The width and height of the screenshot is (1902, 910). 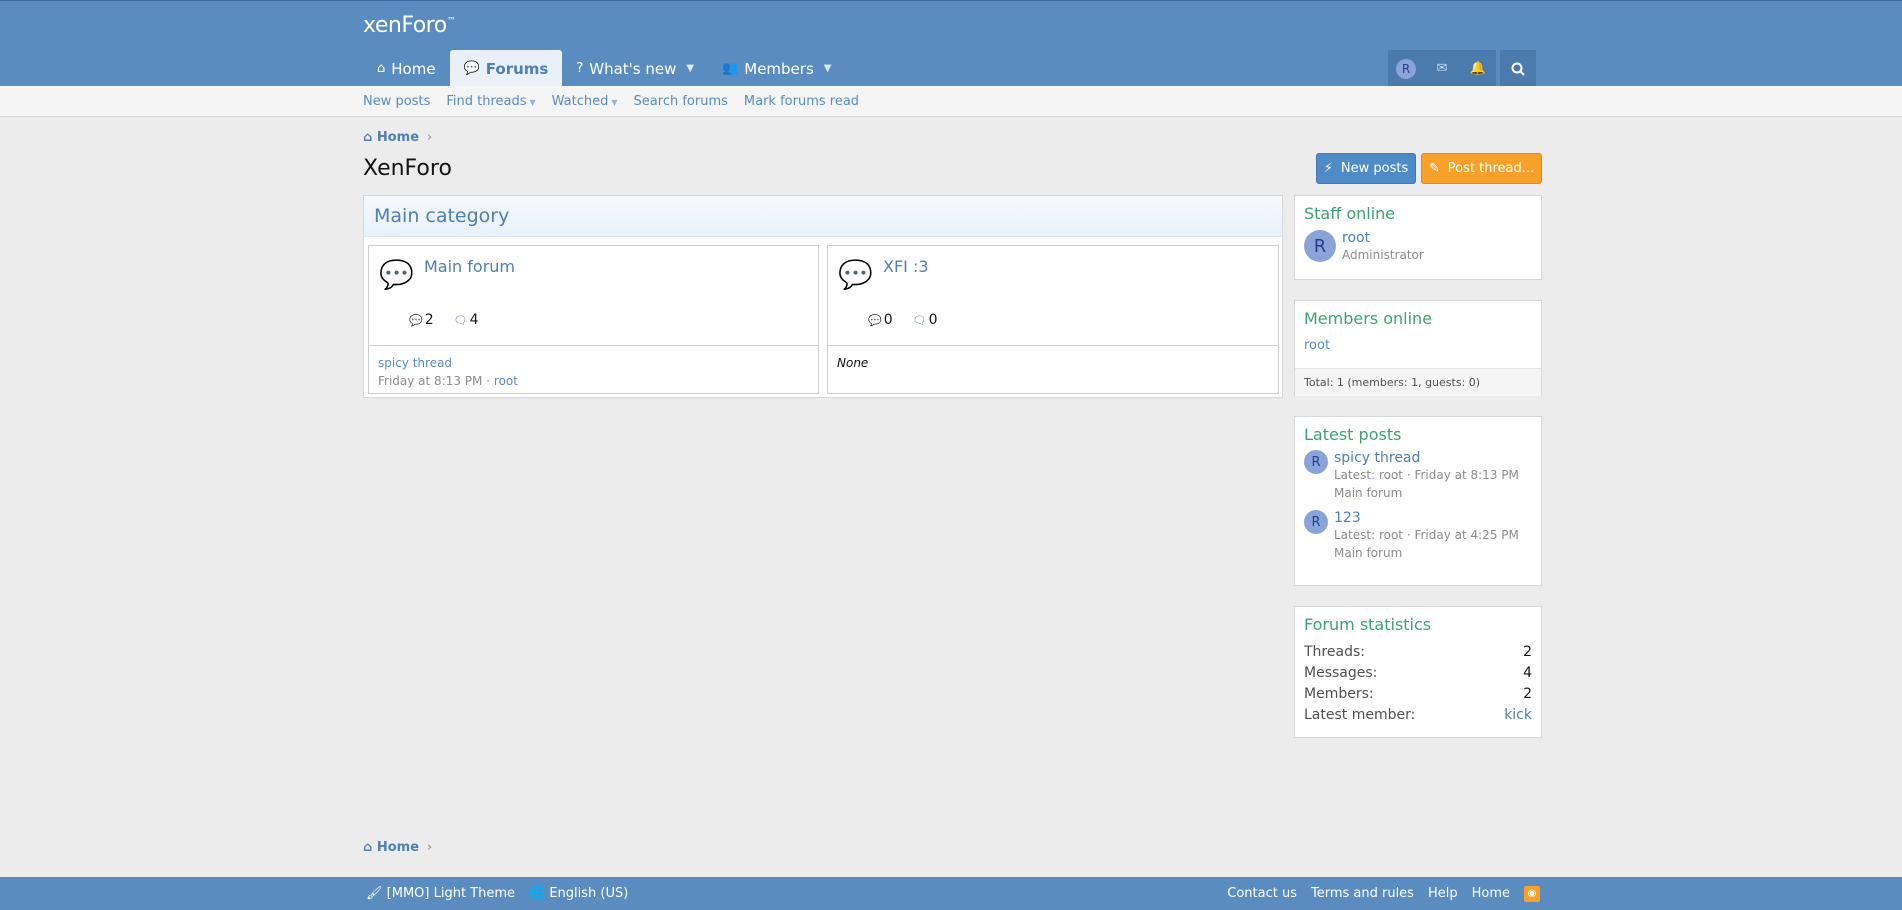 I want to click on alerts-button: 🔔, so click(x=1478, y=68).